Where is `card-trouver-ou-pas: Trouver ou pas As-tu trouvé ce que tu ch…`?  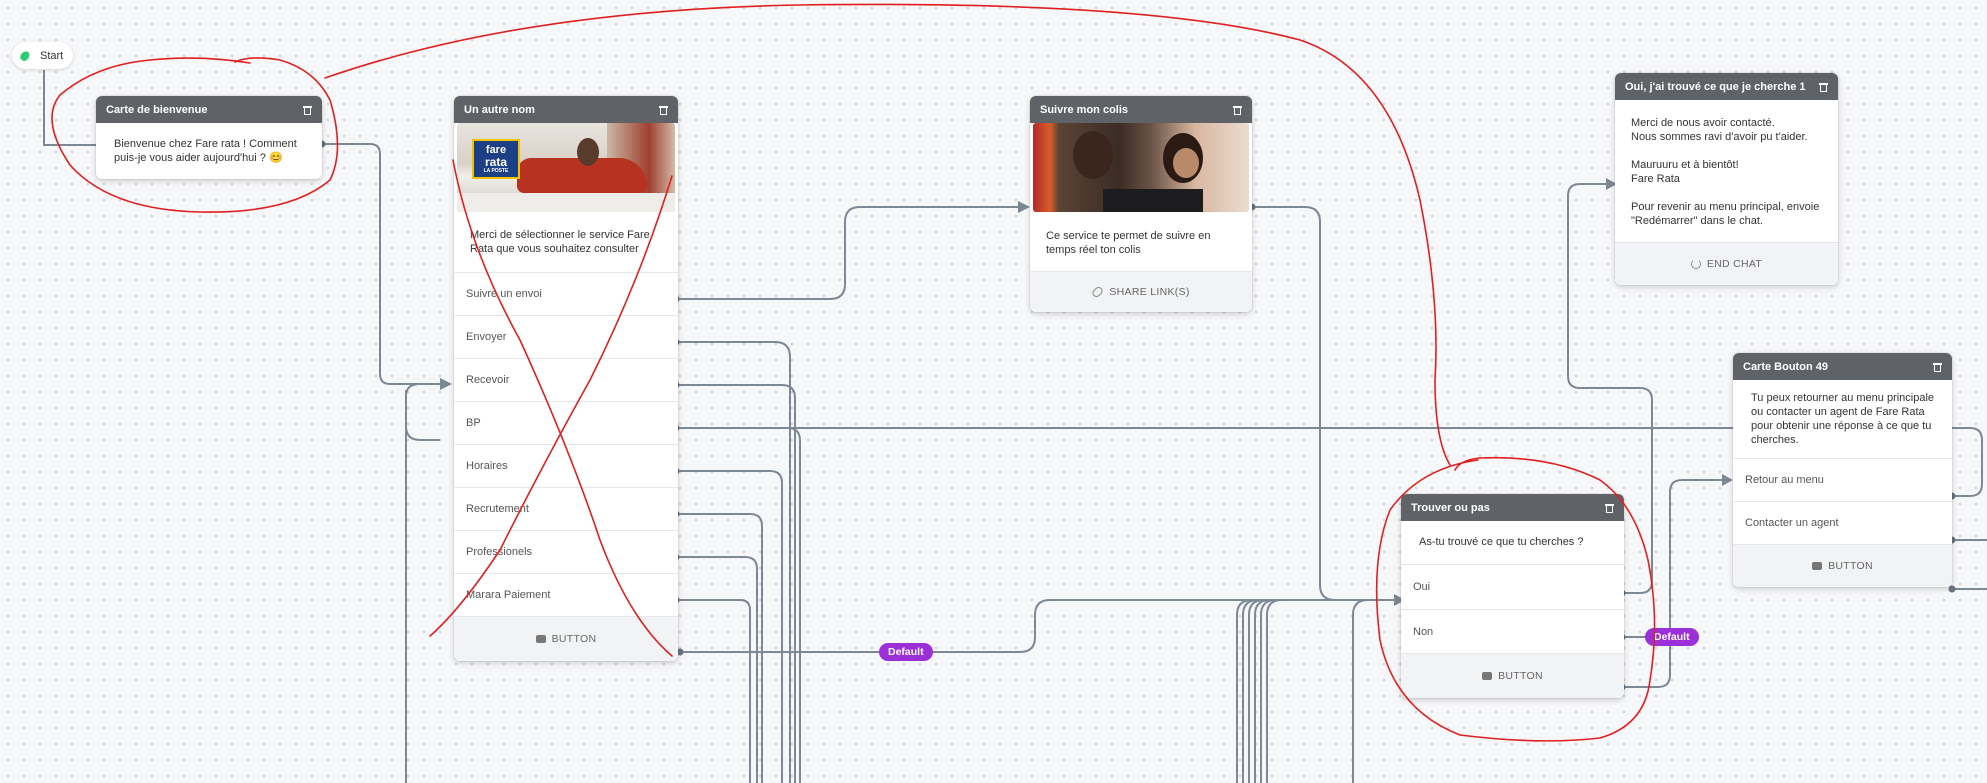
card-trouver-ou-pas: Trouver ou pas As-tu trouvé ce que tu ch… is located at coordinates (1512, 596).